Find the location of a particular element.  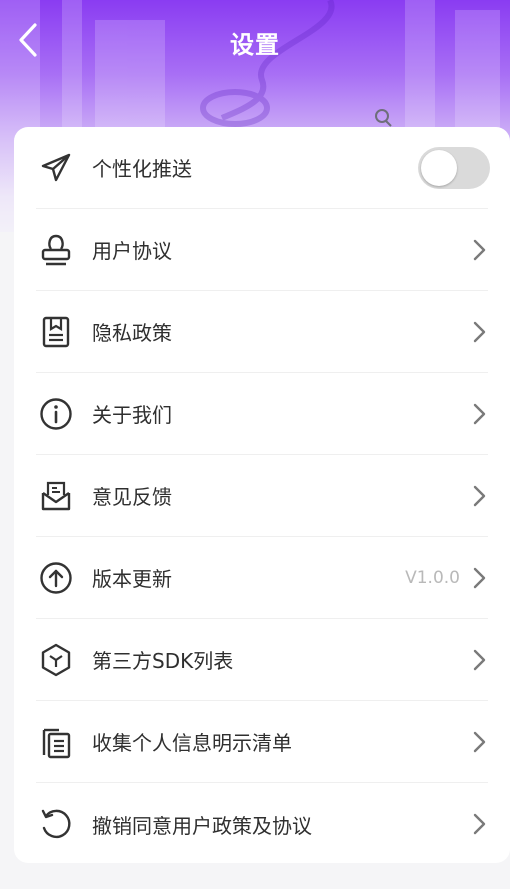

documents-icon is located at coordinates (56, 742).